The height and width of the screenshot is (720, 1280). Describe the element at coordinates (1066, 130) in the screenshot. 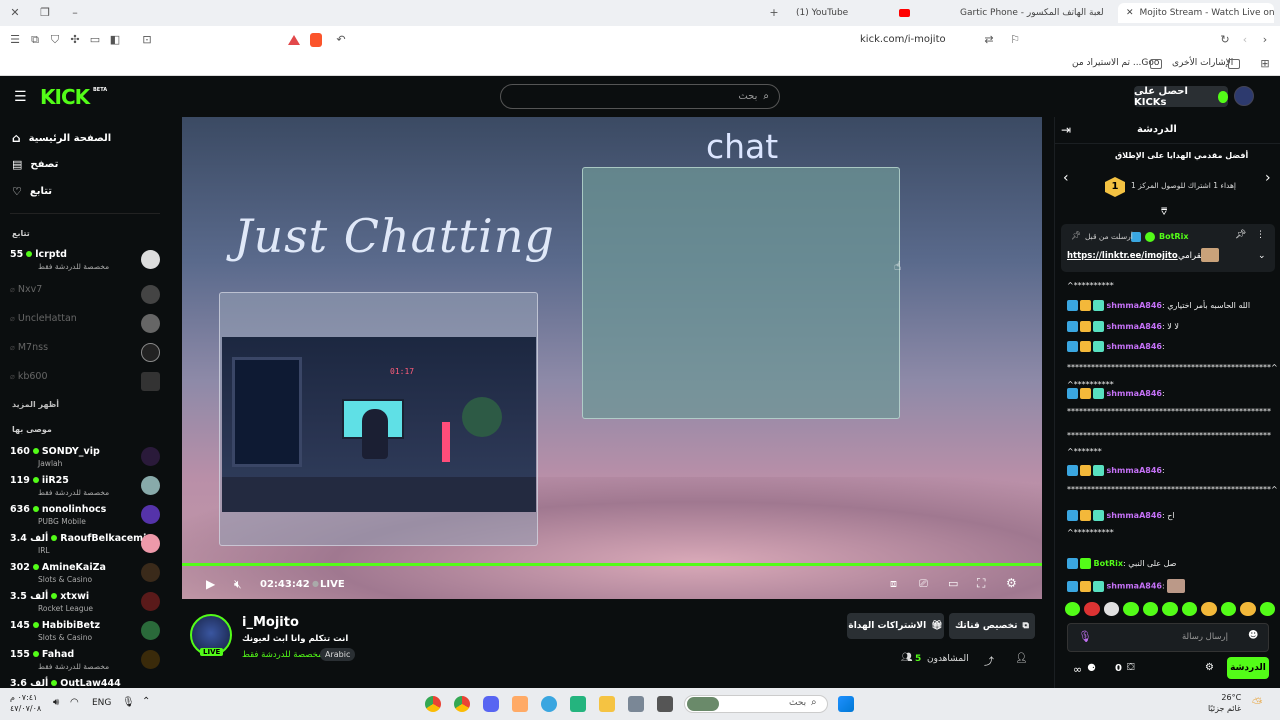

I see `collapse-chat-icon: ⇥` at that location.